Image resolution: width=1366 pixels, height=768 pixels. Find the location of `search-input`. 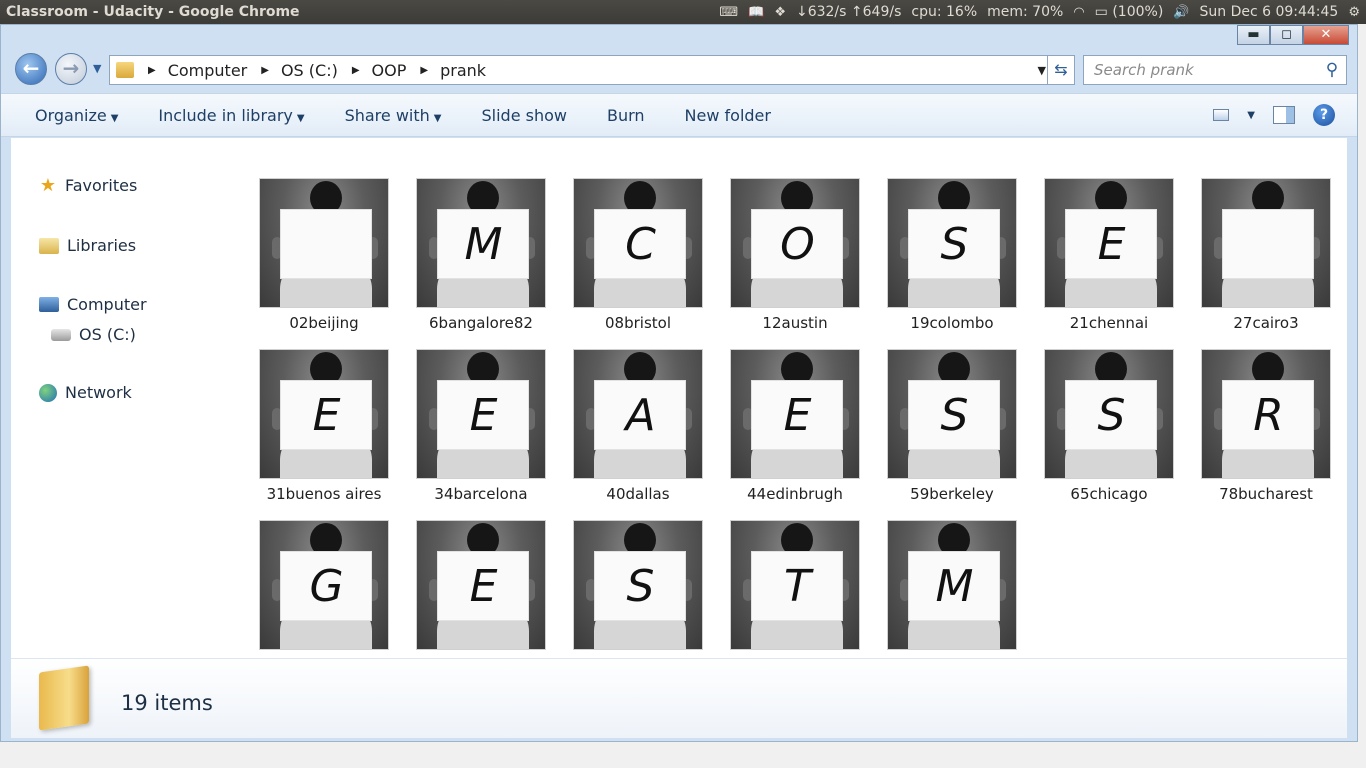

search-input is located at coordinates (1206, 70).